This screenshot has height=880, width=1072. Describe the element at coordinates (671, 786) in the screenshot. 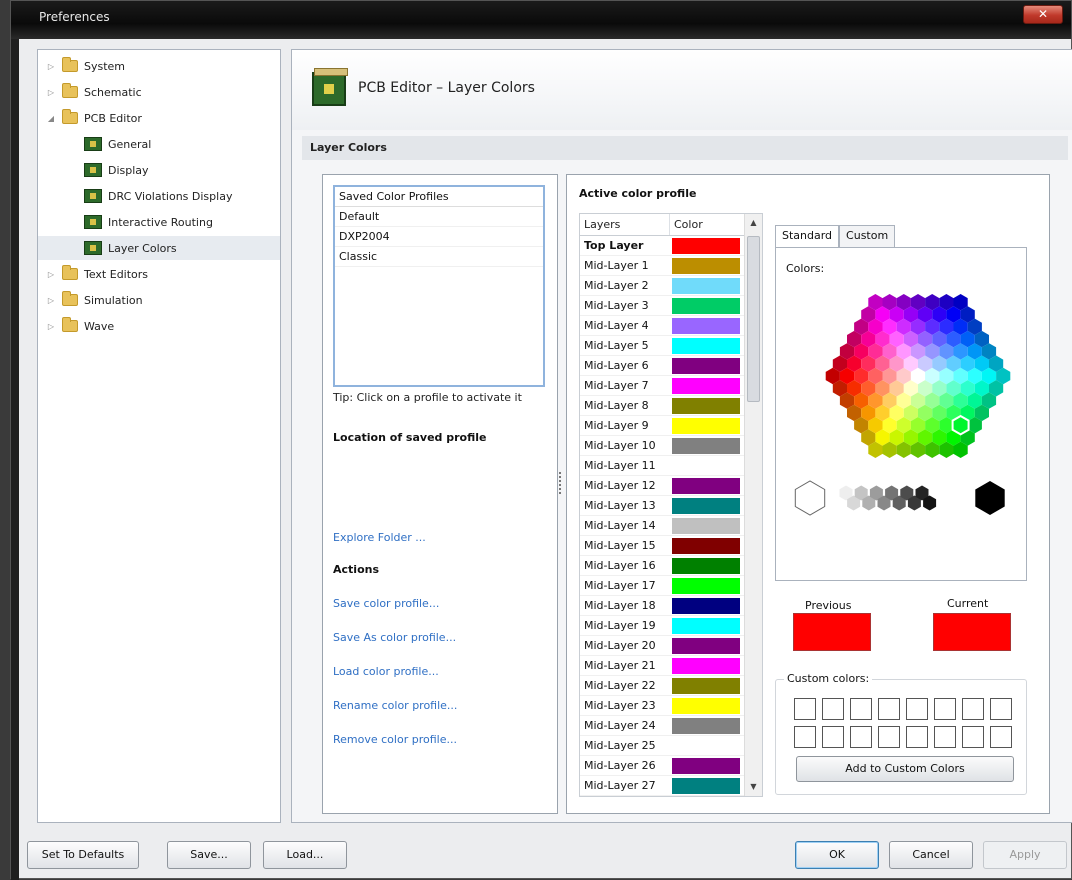

I see `layer-row: Mid-Layer 27` at that location.